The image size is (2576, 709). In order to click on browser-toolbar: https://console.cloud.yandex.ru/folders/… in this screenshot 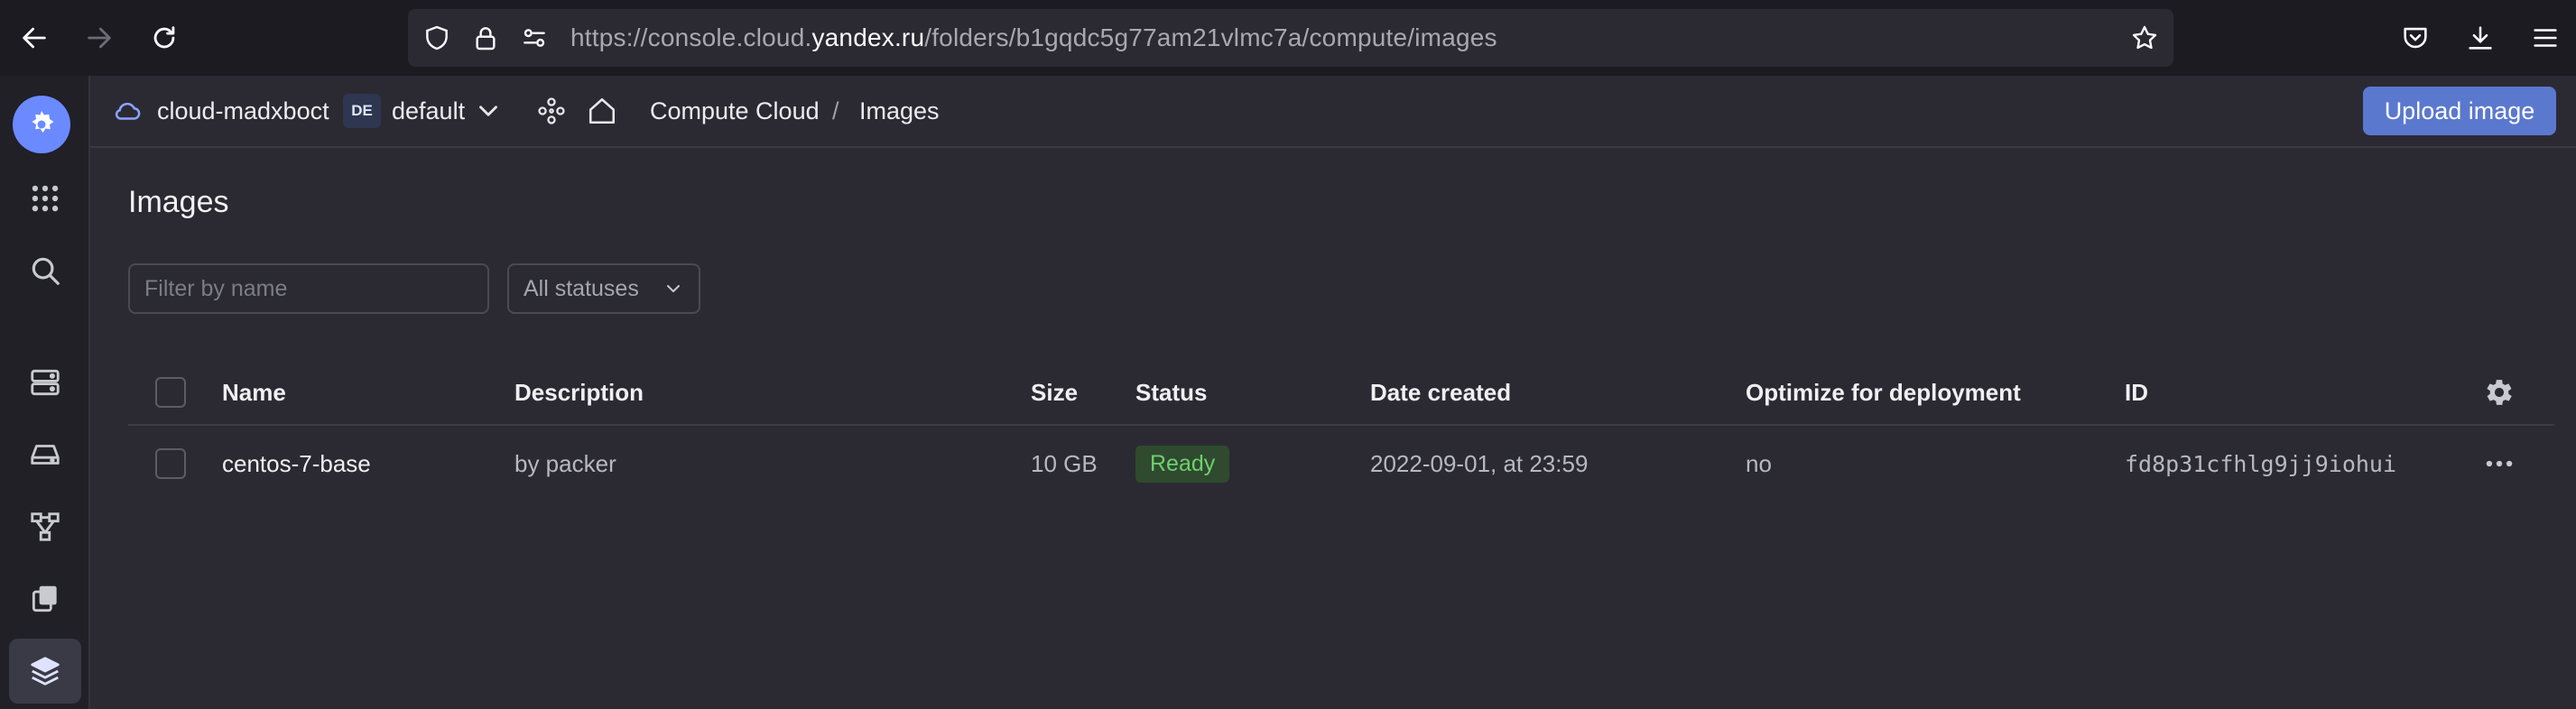, I will do `click(1288, 38)`.